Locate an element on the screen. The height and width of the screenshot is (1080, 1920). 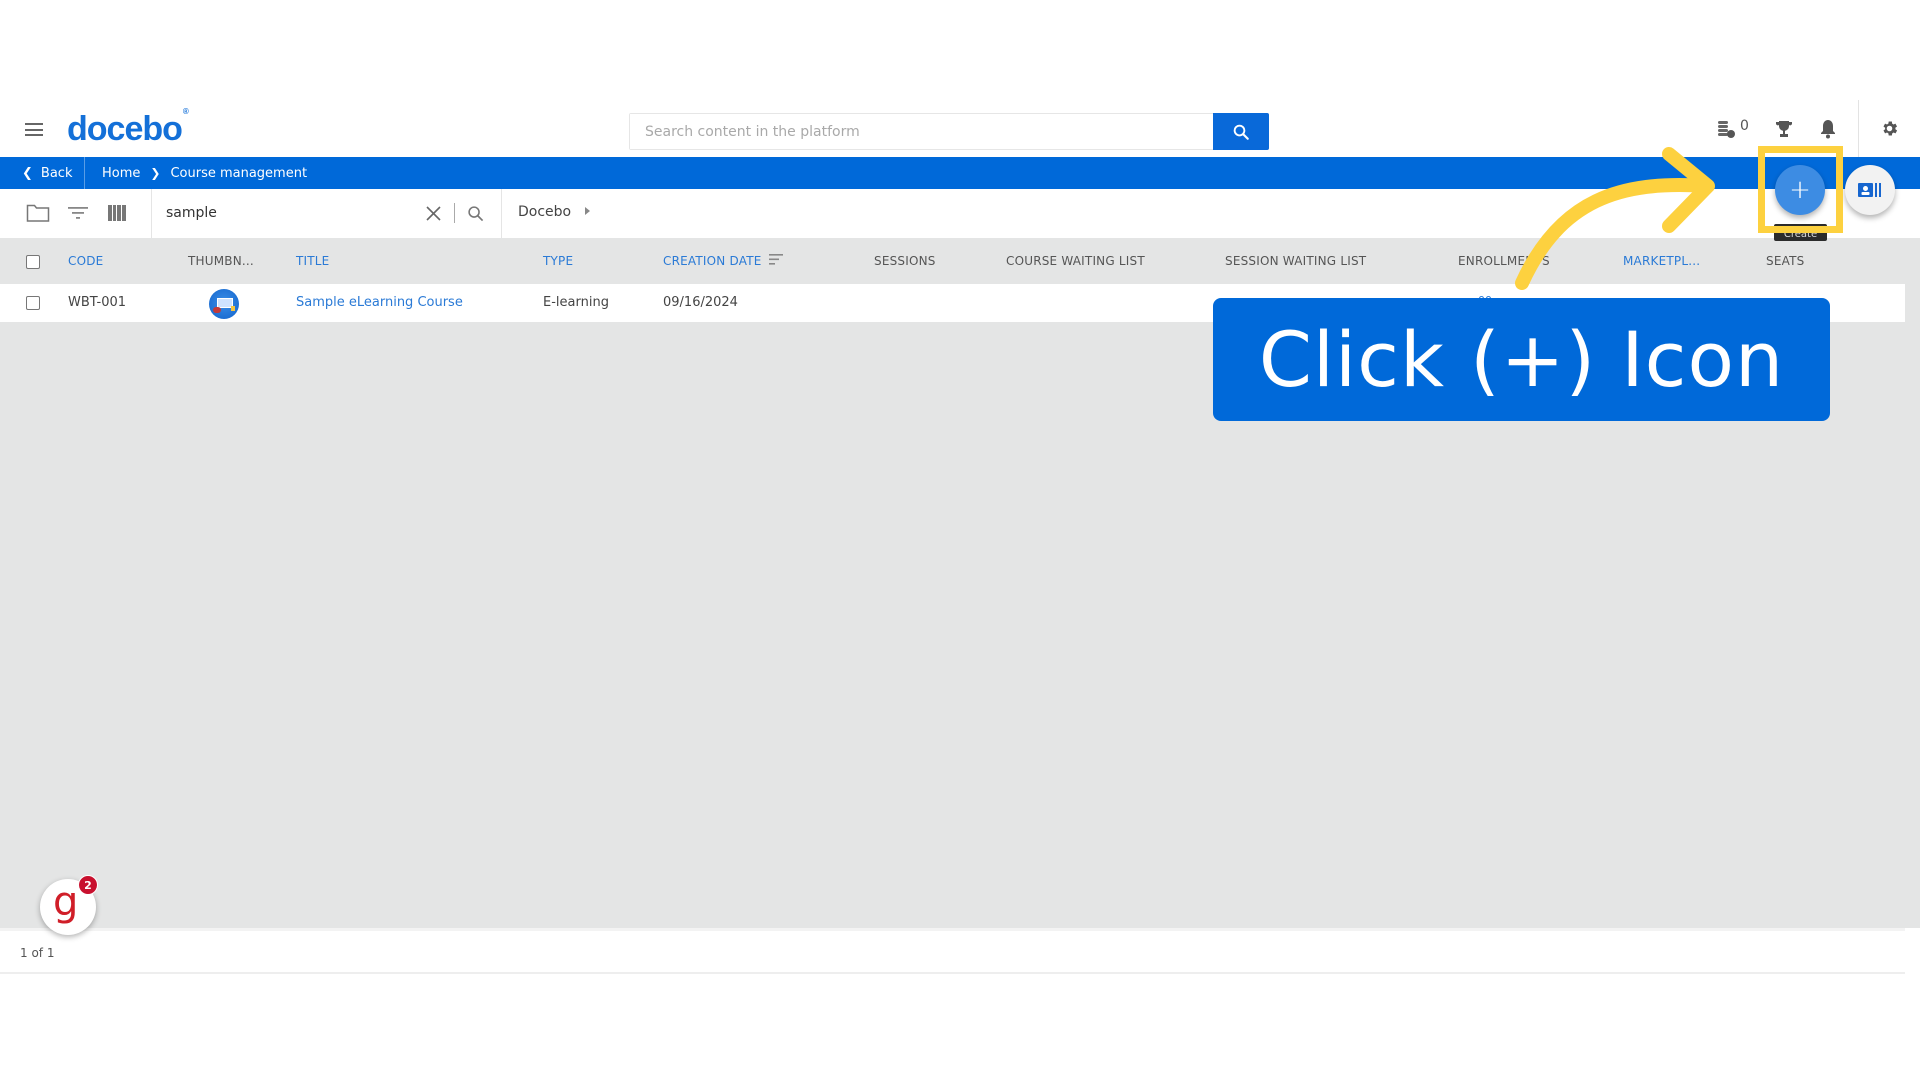
platform-search-button is located at coordinates (1241, 131).